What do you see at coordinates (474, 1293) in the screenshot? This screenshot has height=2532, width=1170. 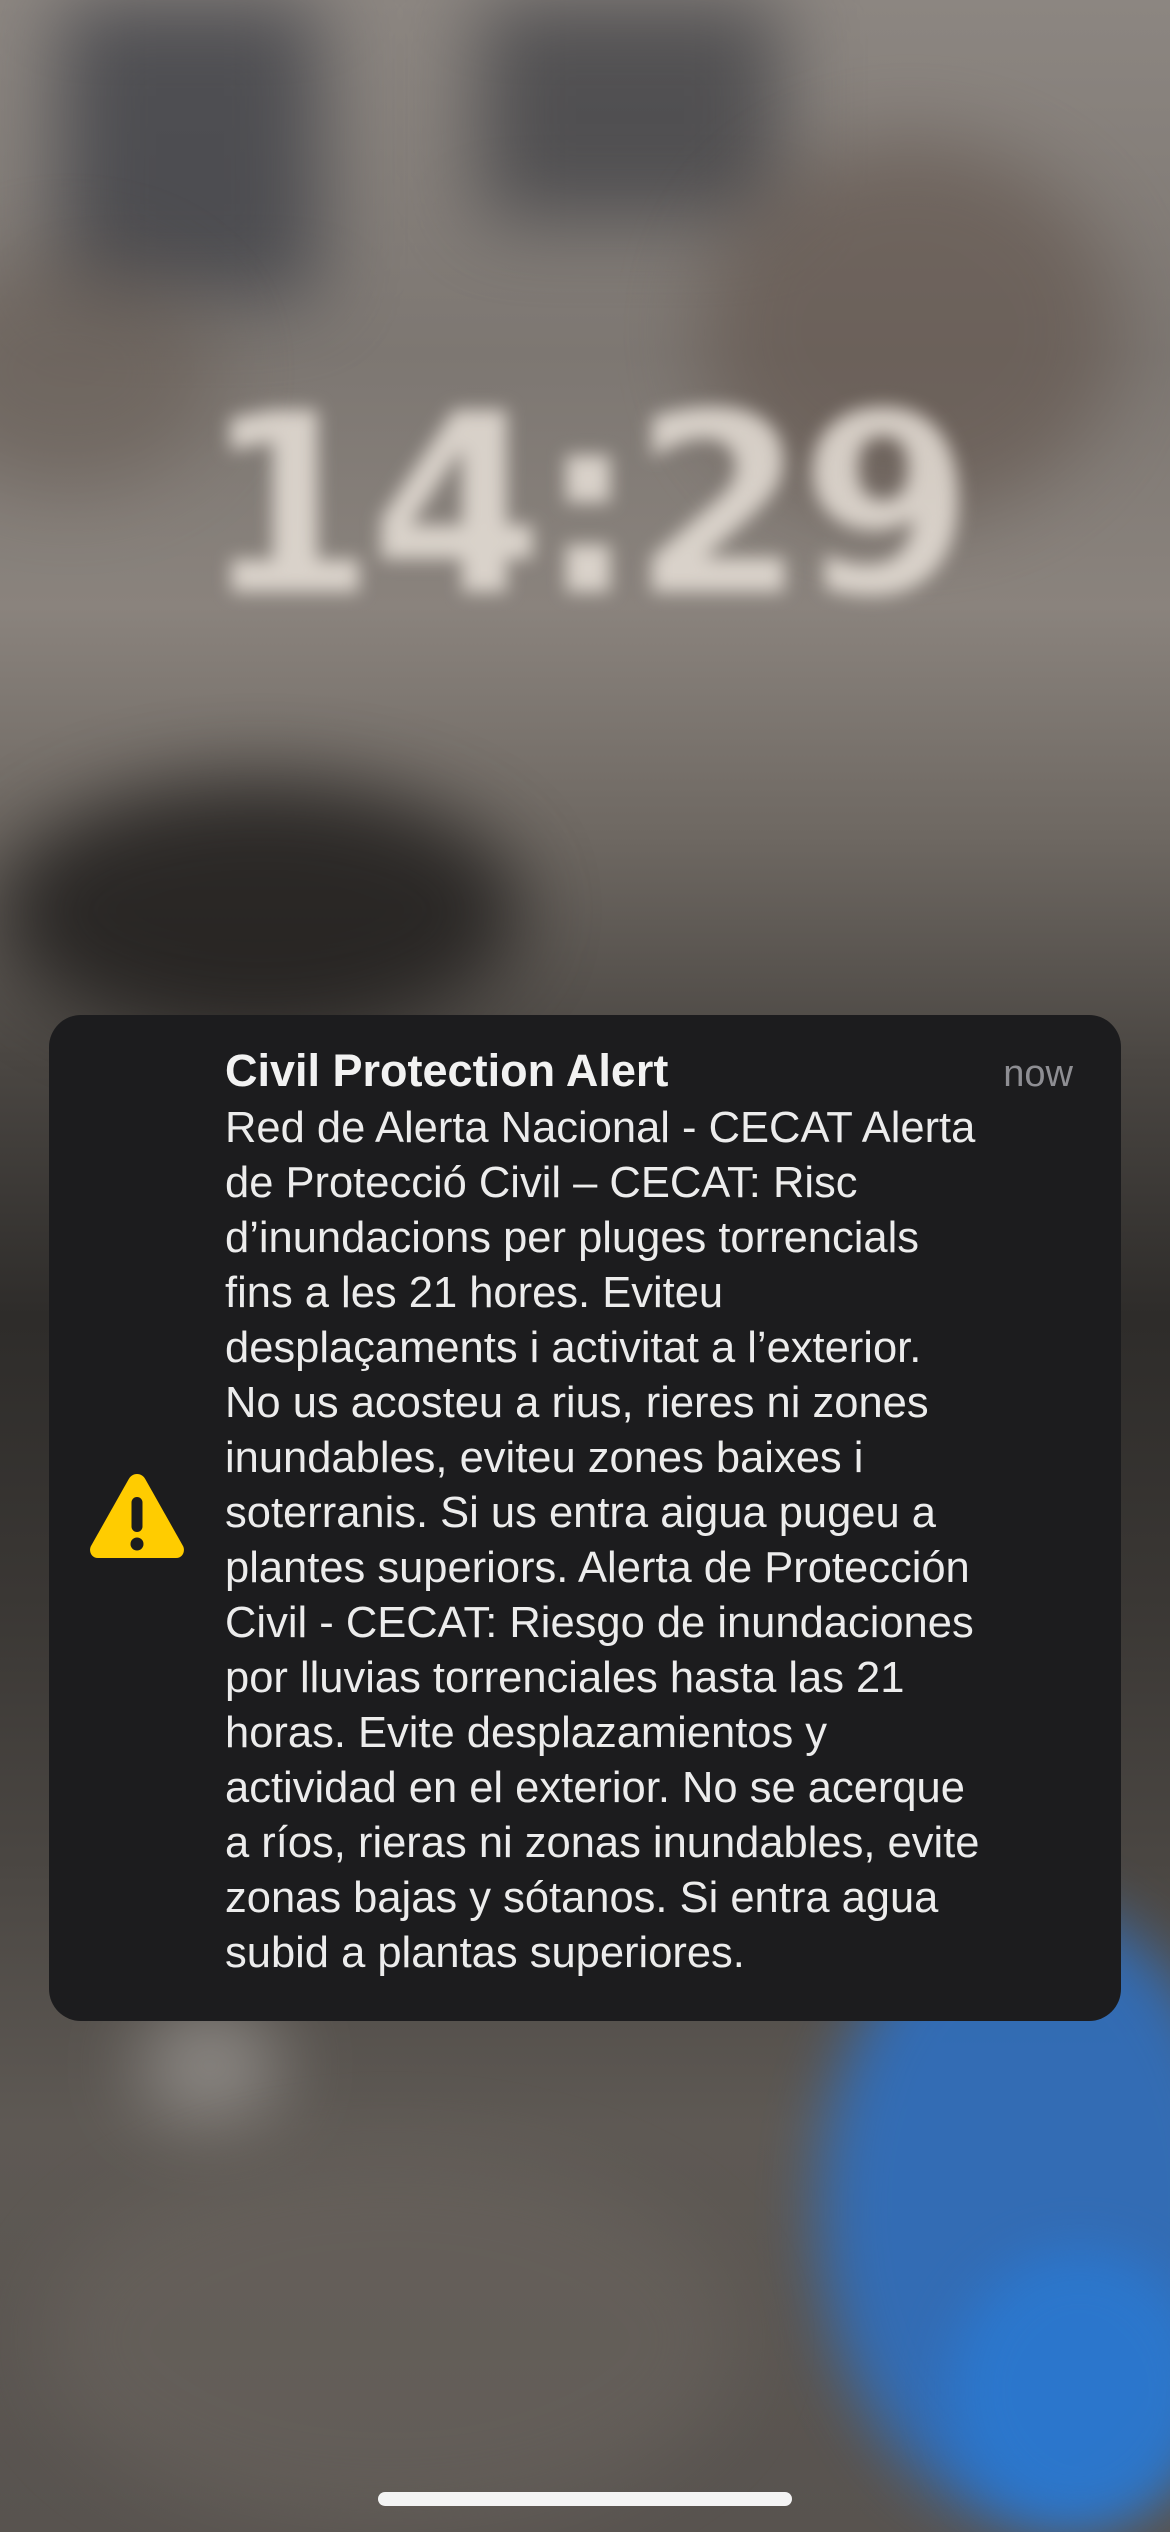 I see `body-line: fins a les 21 hores. Eviteu` at bounding box center [474, 1293].